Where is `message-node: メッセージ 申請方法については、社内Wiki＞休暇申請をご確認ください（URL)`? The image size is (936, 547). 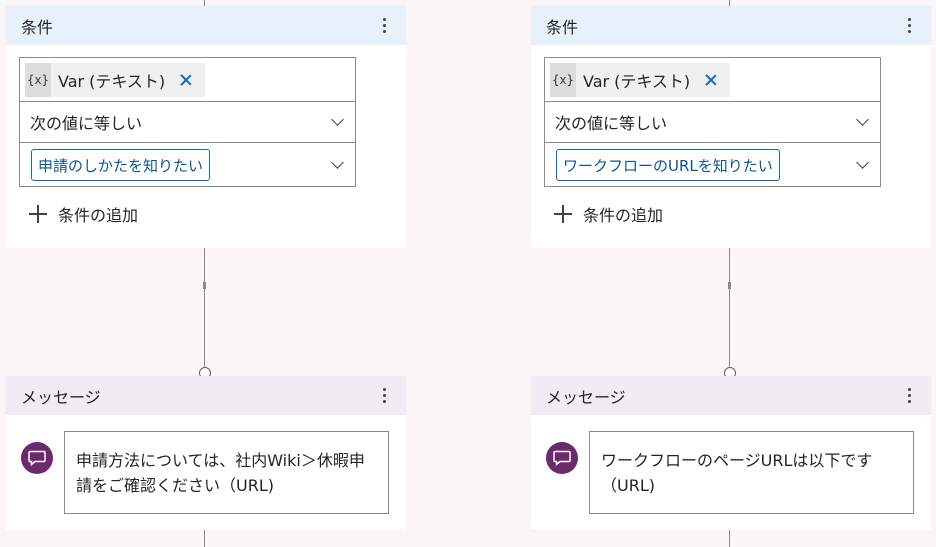 message-node: メッセージ 申請方法については、社内Wiki＞休暇申請をご確認ください（URL) is located at coordinates (206, 453).